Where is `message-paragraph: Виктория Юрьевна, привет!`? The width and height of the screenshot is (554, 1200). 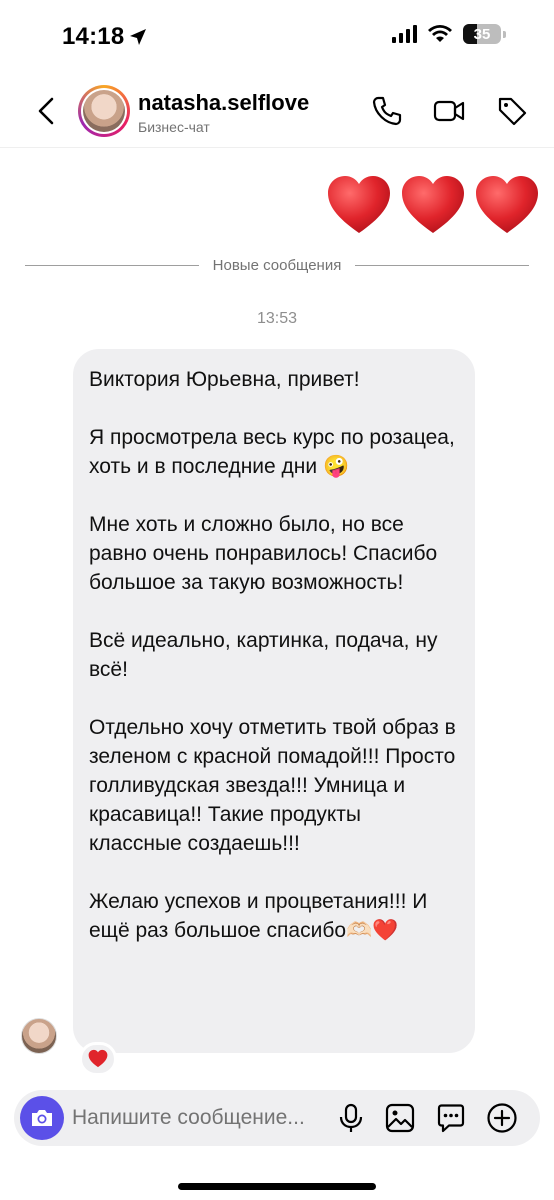 message-paragraph: Виктория Юрьевна, привет! is located at coordinates (224, 379).